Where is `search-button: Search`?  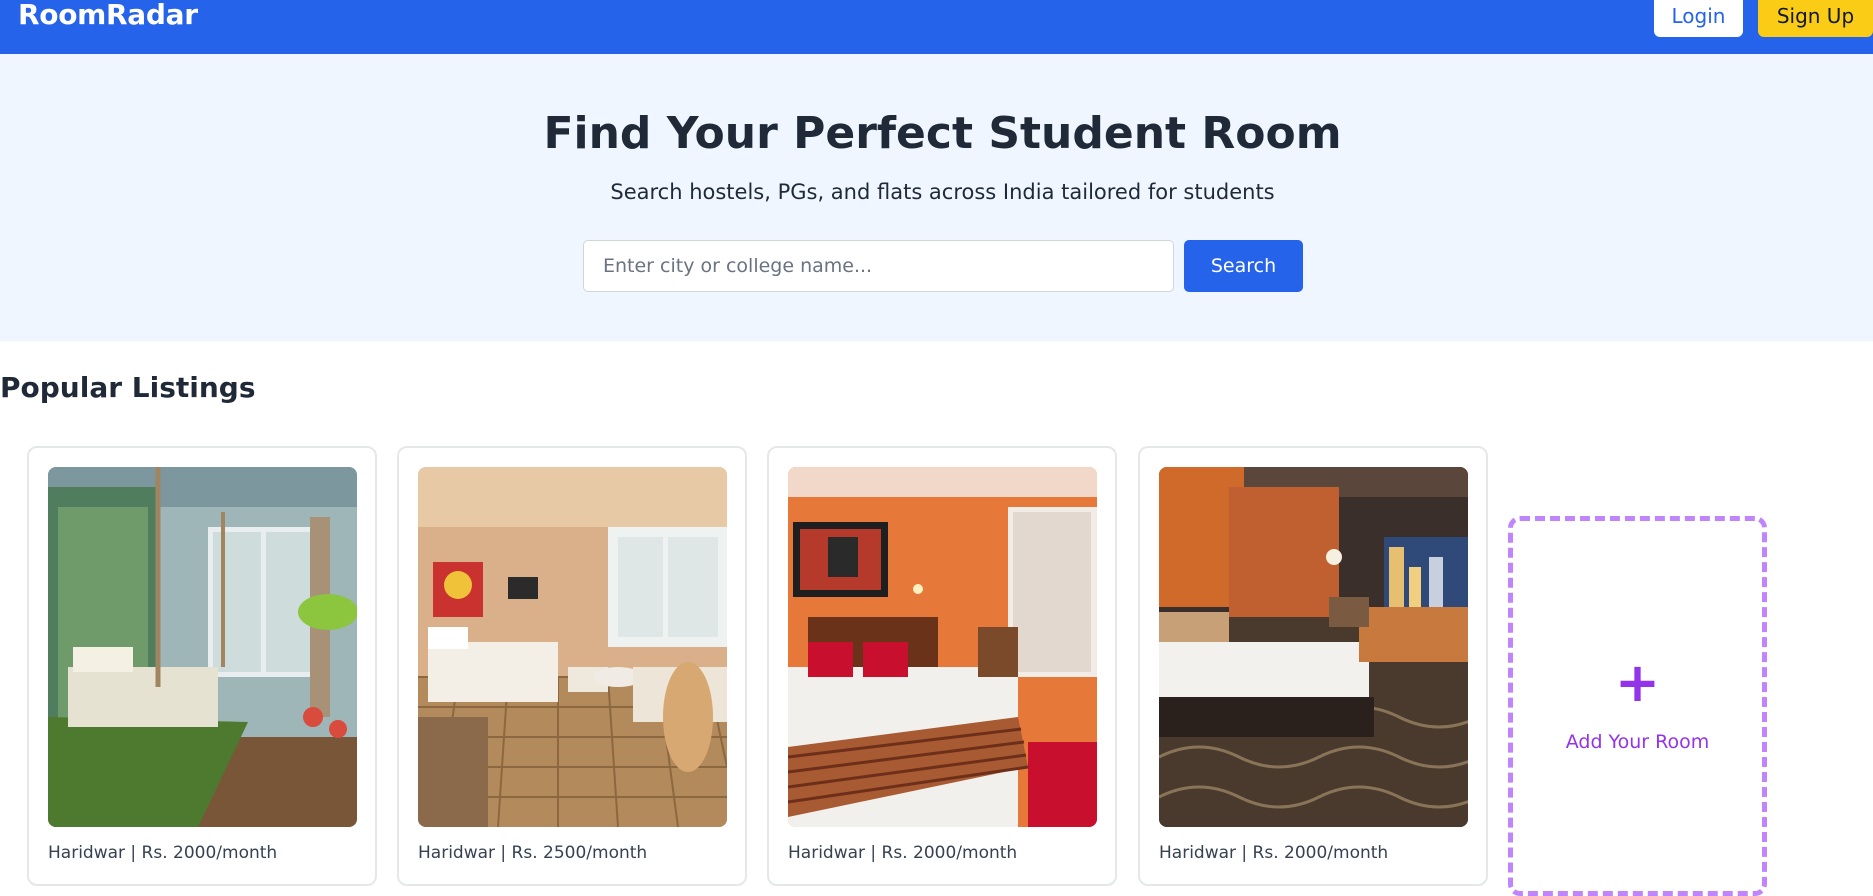
search-button: Search is located at coordinates (1243, 266).